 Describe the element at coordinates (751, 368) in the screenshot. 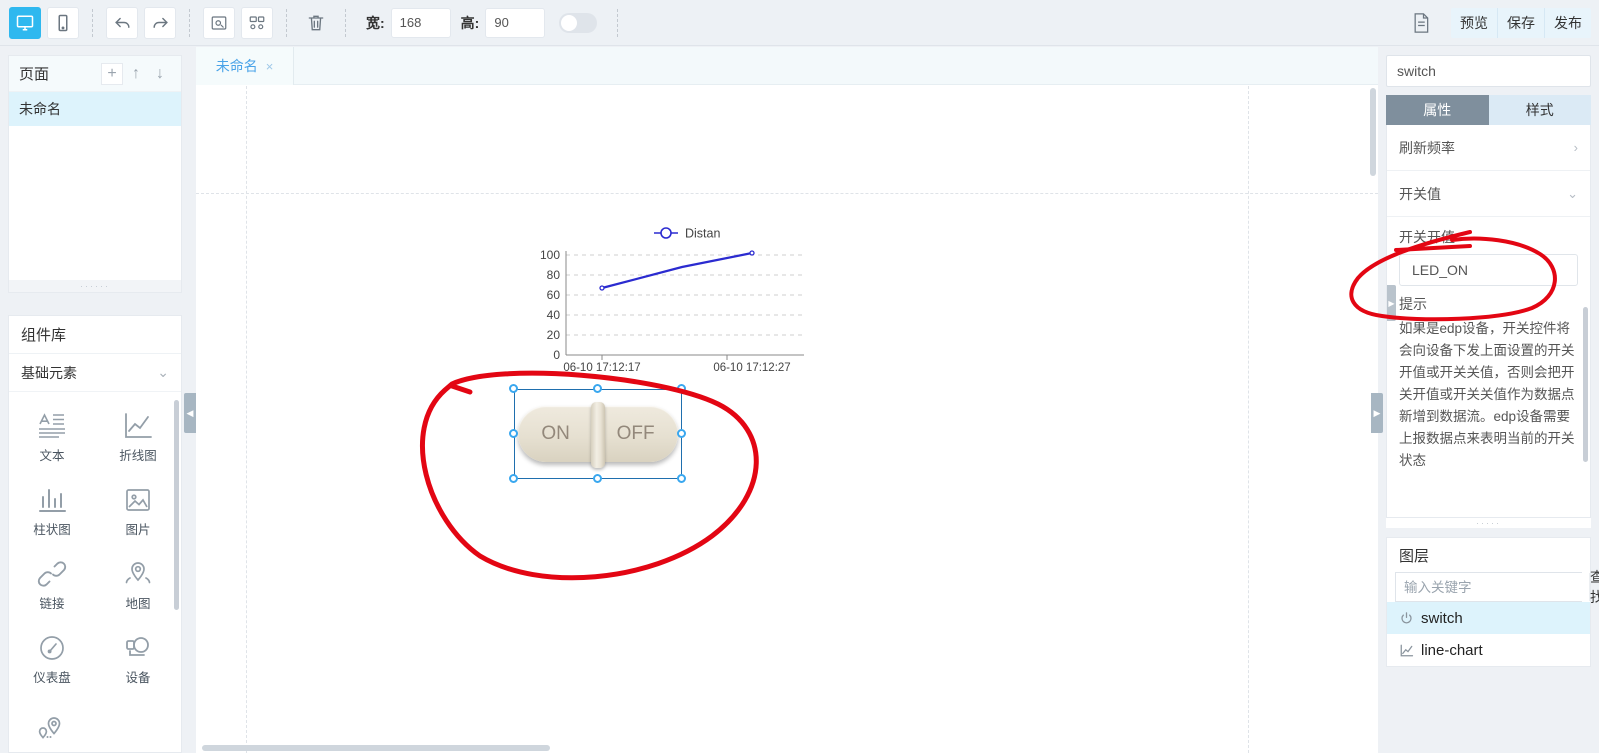

I see `svg-text: 06-10 17:12:27` at that location.